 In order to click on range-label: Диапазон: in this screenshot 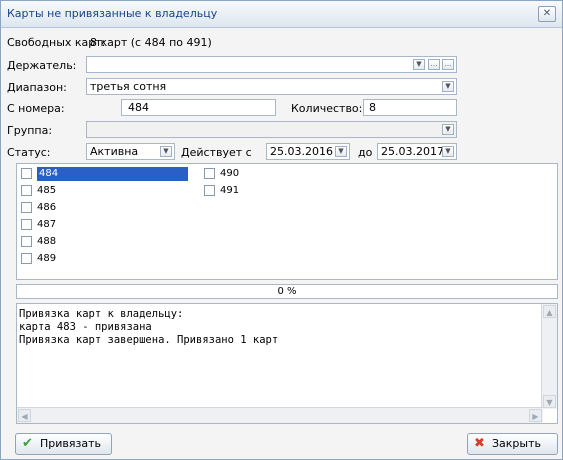, I will do `click(37, 87)`.